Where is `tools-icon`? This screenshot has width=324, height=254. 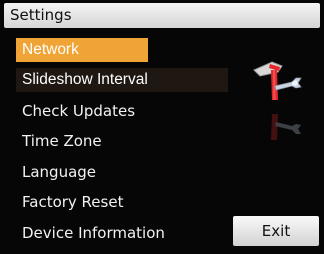
tools-icon is located at coordinates (277, 80).